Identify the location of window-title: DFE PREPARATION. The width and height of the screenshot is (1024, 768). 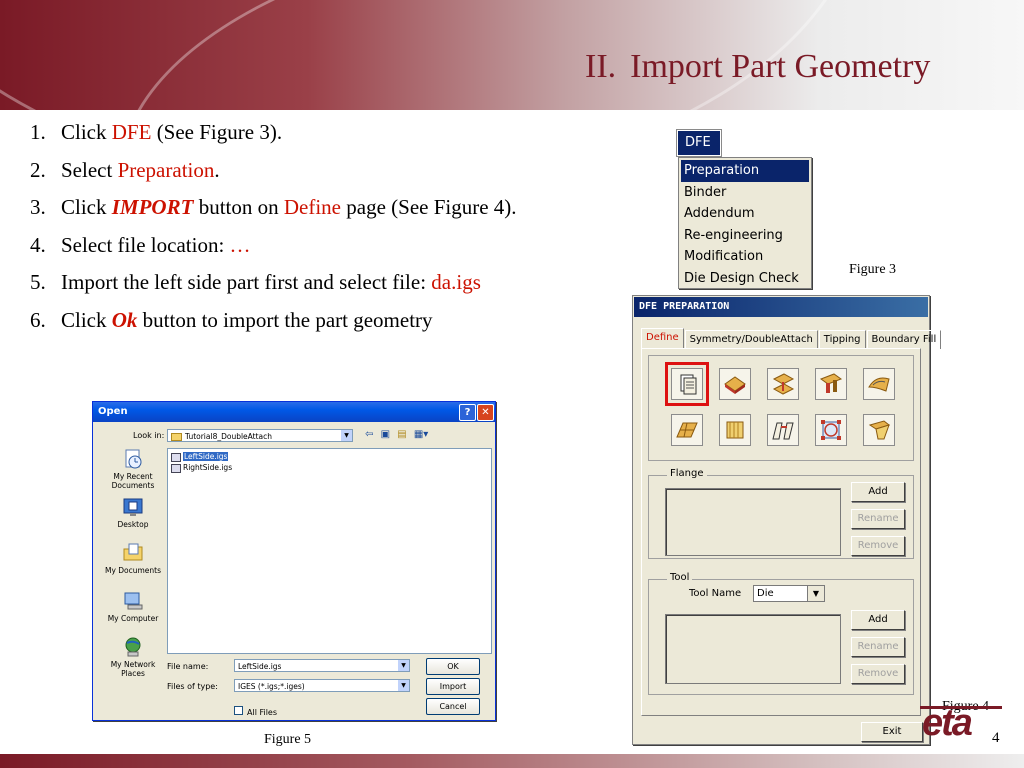
(781, 307).